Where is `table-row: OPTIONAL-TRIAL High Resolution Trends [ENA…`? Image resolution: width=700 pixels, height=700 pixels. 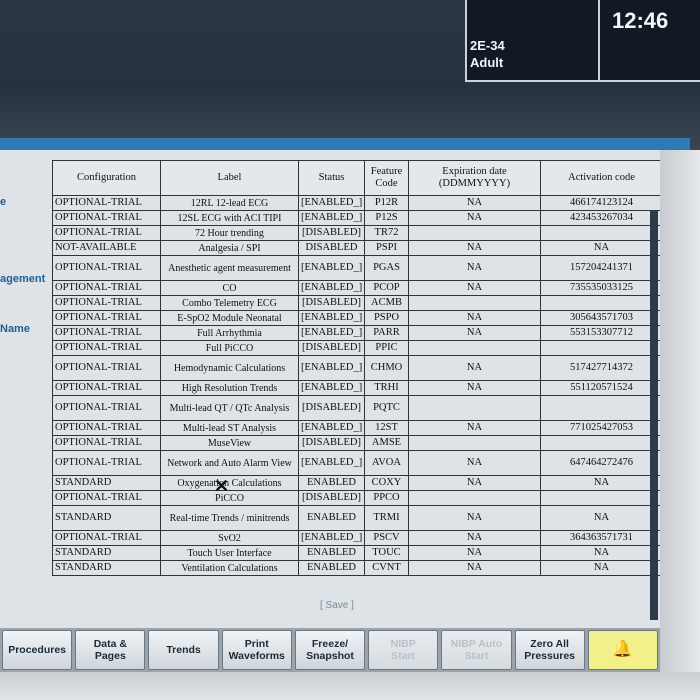
table-row: OPTIONAL-TRIAL High Resolution Trends [ENA… is located at coordinates (357, 388).